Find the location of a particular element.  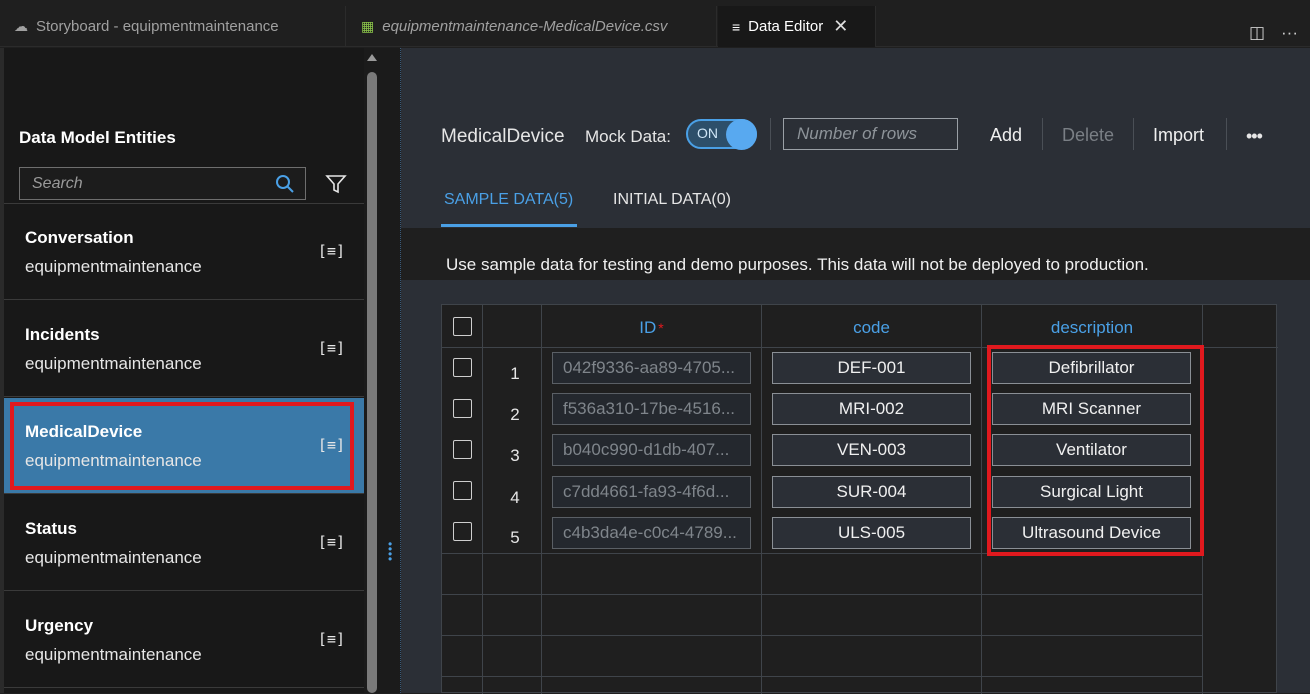

sidebar-title: Data Model Entities is located at coordinates (97, 137).